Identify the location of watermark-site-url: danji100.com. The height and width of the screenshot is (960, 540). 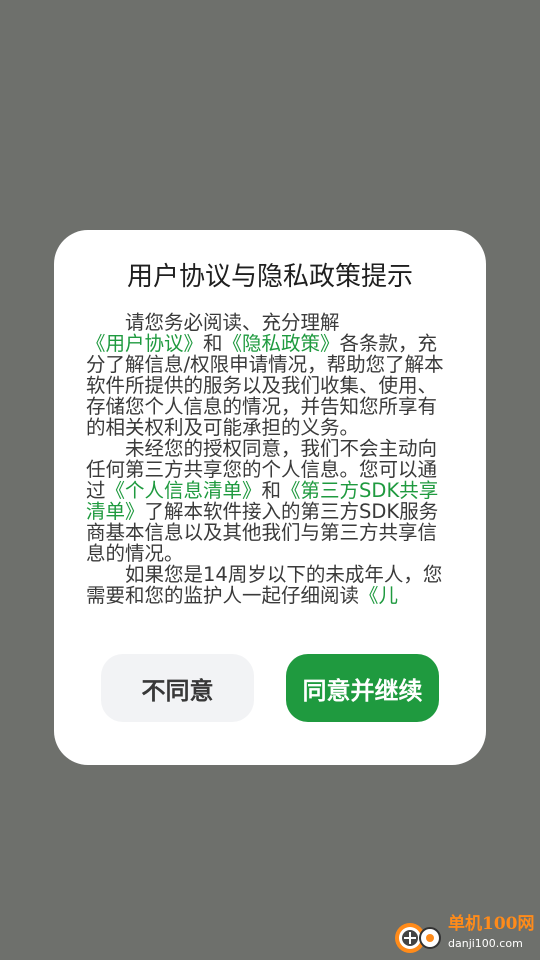
(485, 943).